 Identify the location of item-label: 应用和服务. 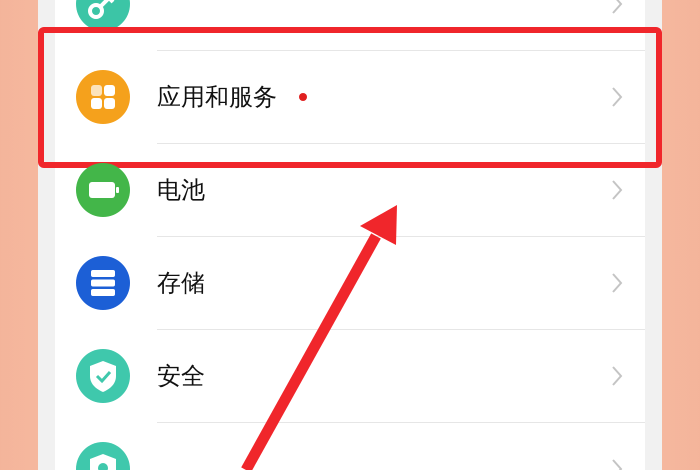
(217, 97).